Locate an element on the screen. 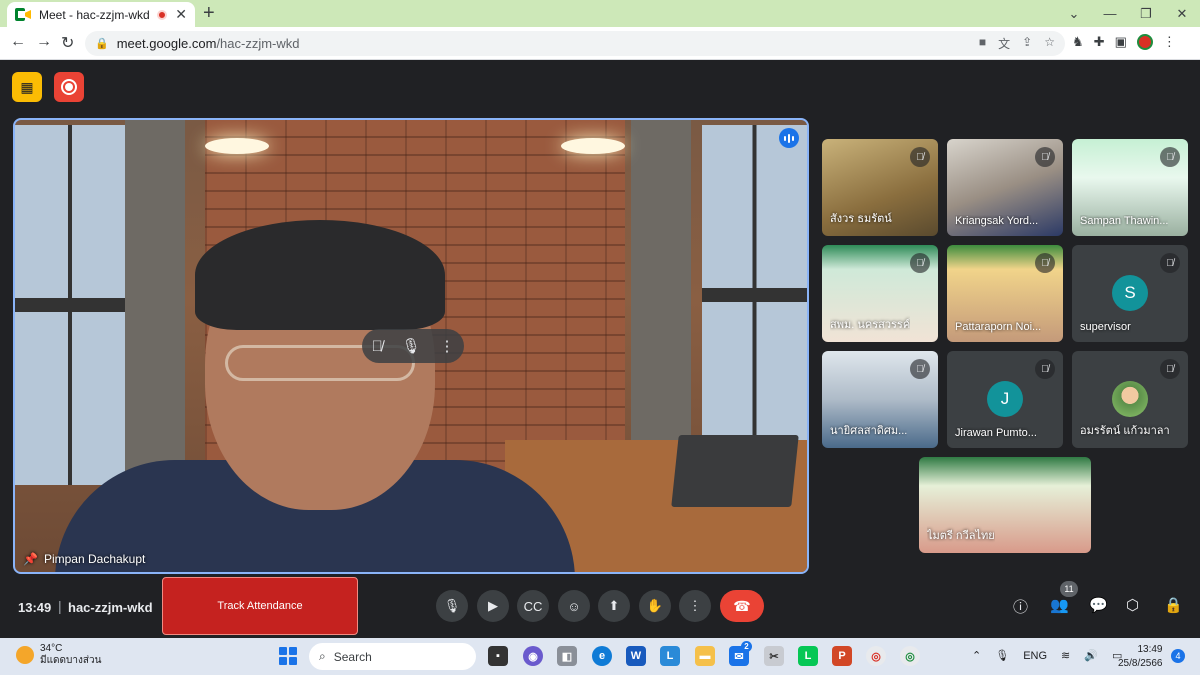 This screenshot has height=675, width=1200. activities-icon: ⬡ is located at coordinates (1132, 605).